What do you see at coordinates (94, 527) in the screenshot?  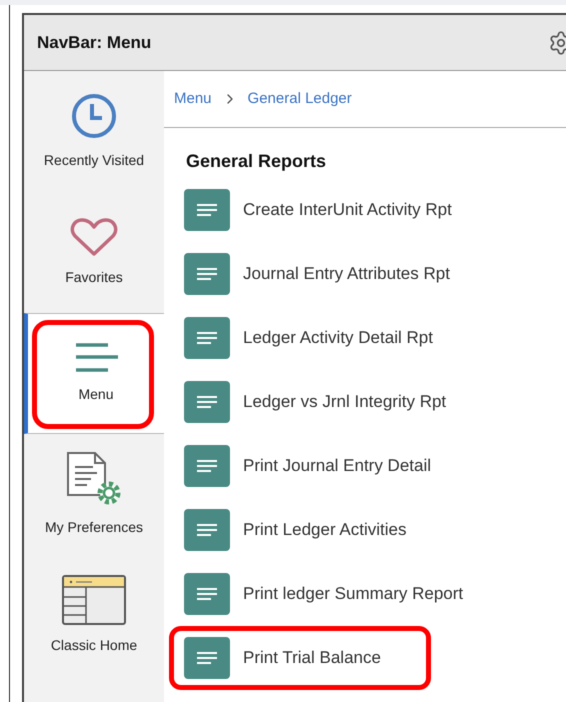 I see `sidebar-label: My Preferences` at bounding box center [94, 527].